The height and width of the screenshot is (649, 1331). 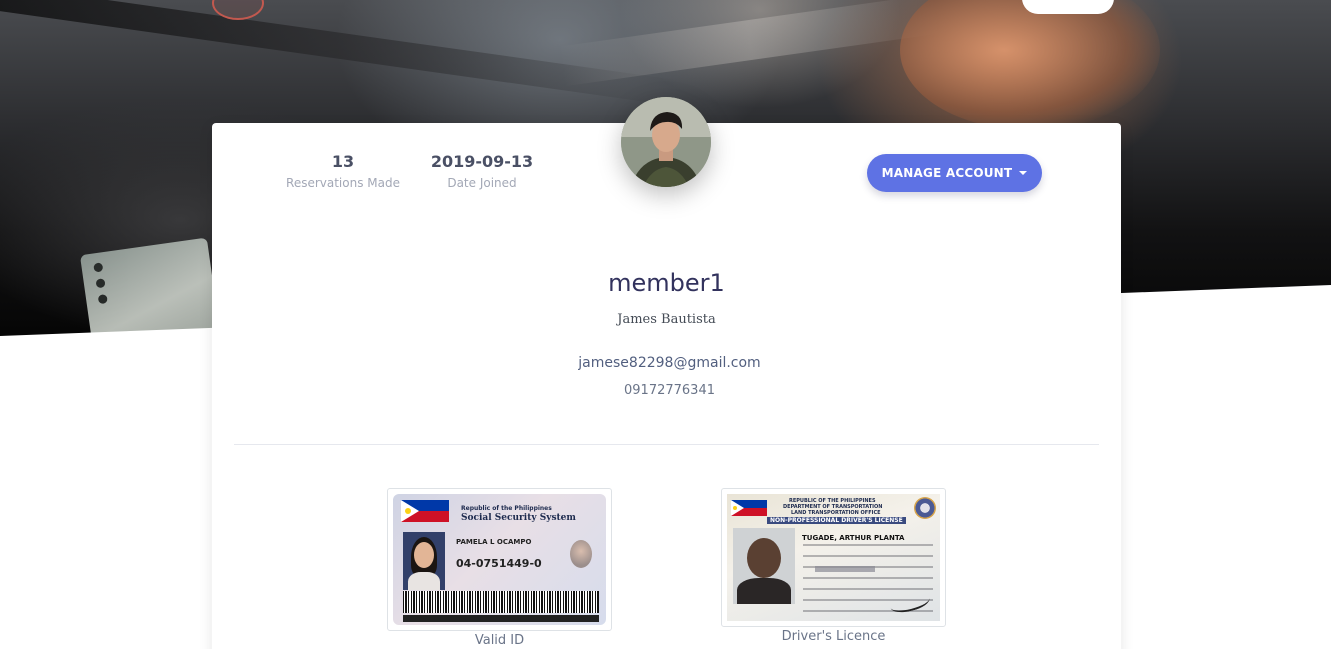 What do you see at coordinates (482, 183) in the screenshot?
I see `stat-date-joined-label: Date Joined` at bounding box center [482, 183].